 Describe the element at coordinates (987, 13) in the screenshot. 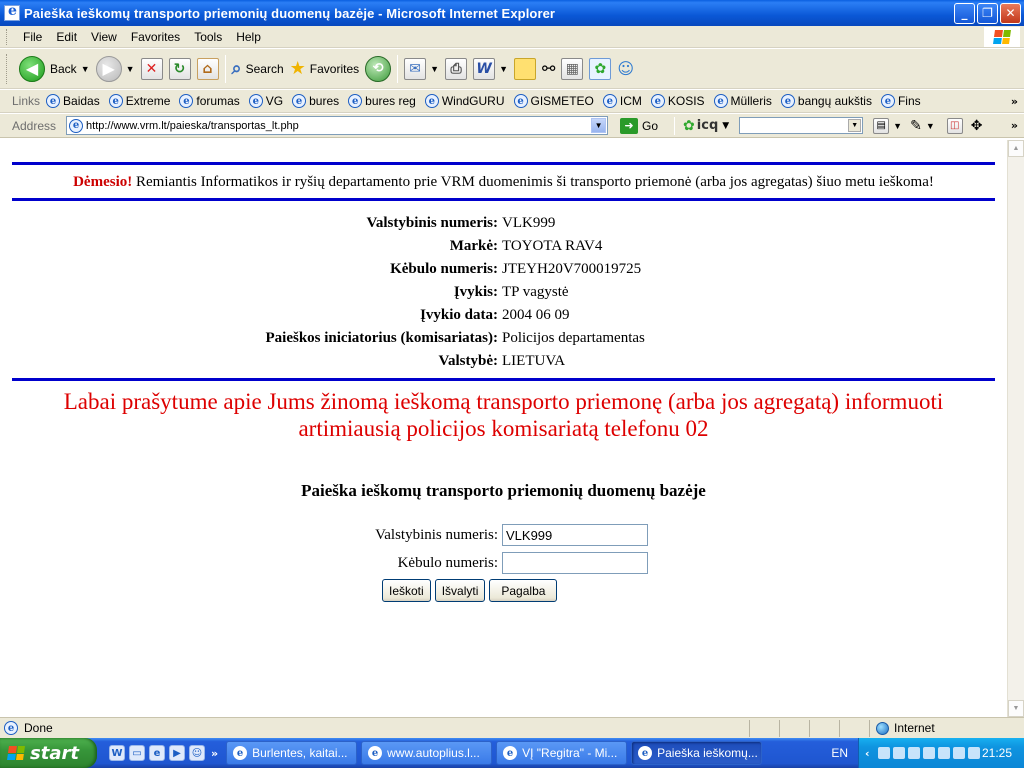

I see `maximize-button: ❐` at that location.